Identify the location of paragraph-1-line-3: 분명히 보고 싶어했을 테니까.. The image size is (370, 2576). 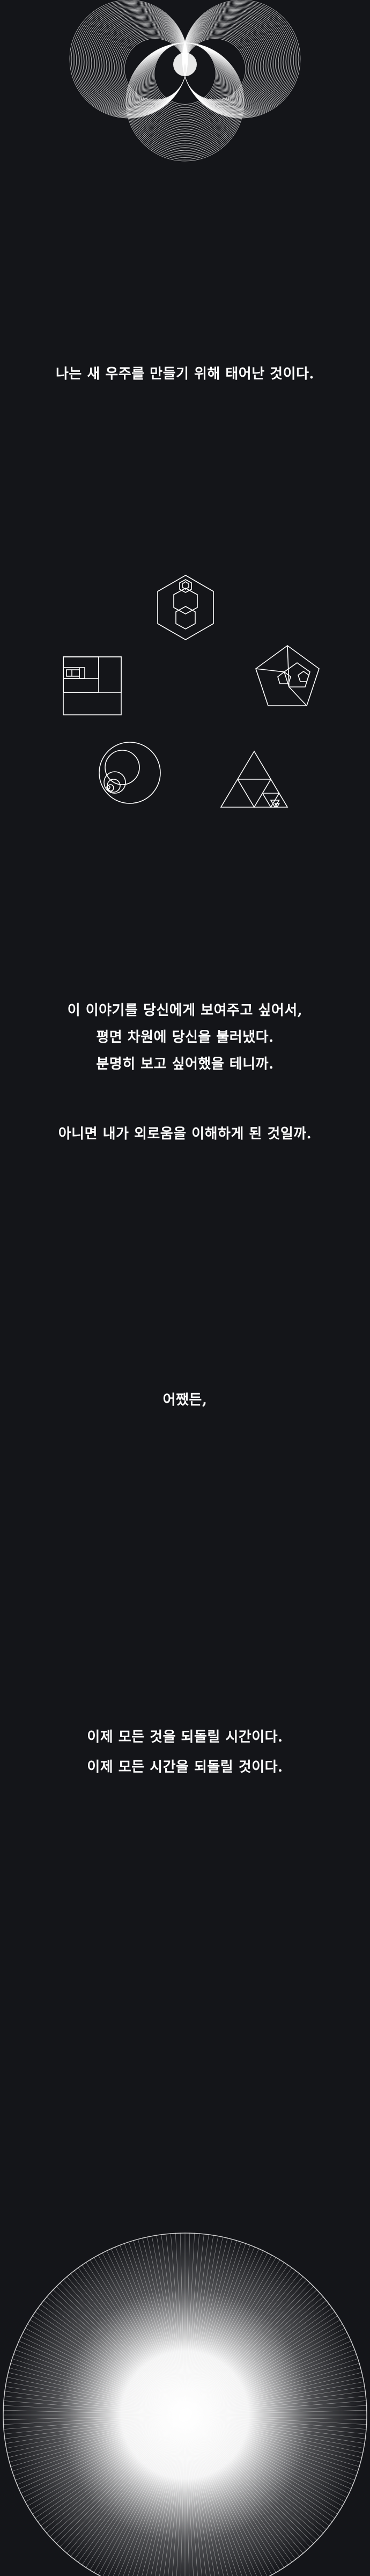
(185, 1064).